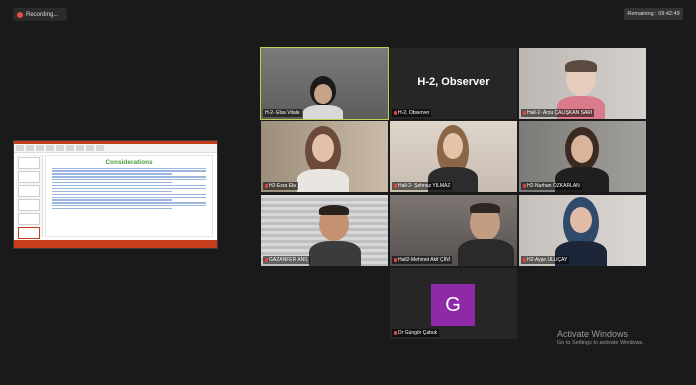  I want to click on ppt-ribbon, so click(115, 148).